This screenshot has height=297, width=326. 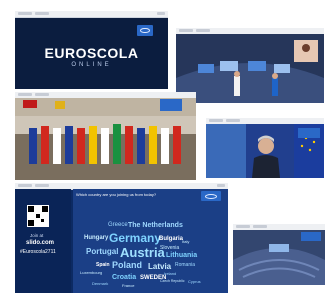 What do you see at coordinates (142, 252) in the screenshot?
I see `wordcloud-word: Austria` at bounding box center [142, 252].